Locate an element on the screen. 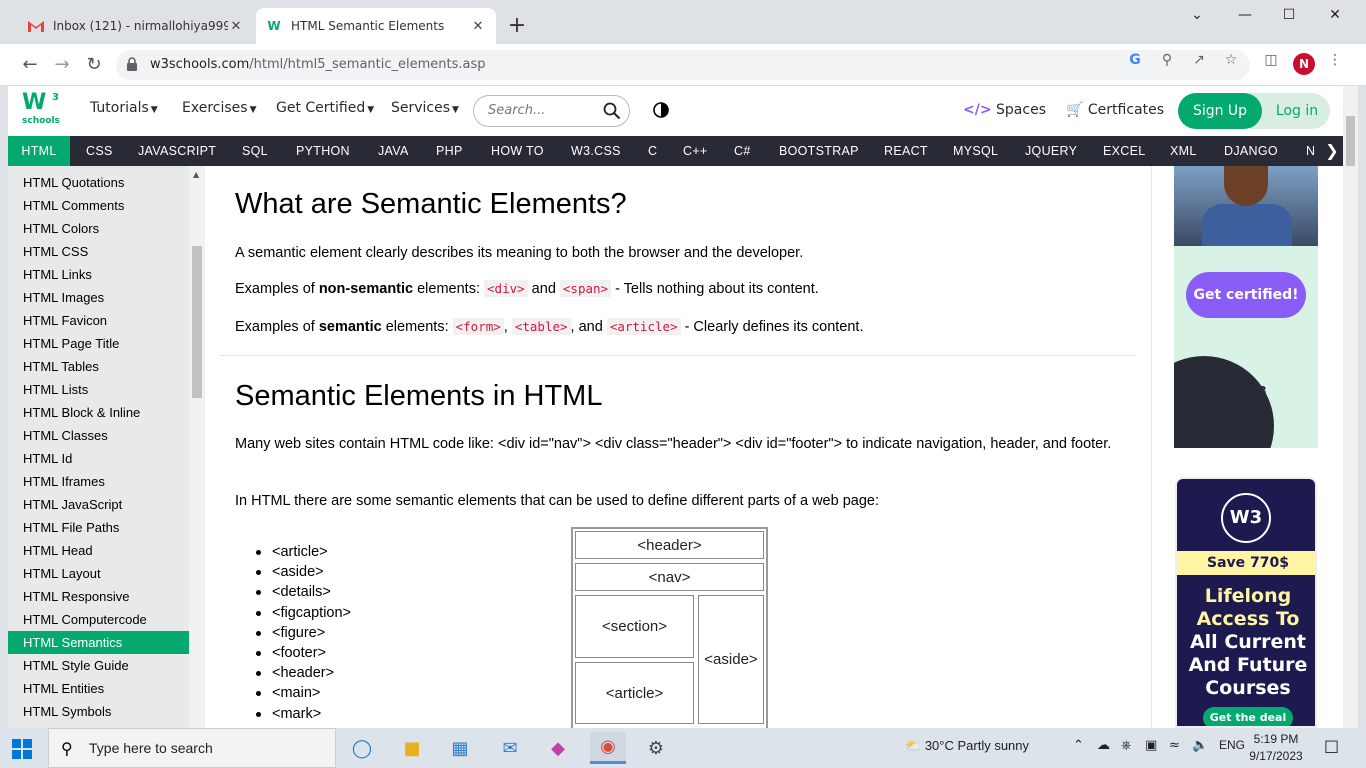 The height and width of the screenshot is (768, 1366). certified-ad: Get certified! W3 schools is located at coordinates (1246, 307).